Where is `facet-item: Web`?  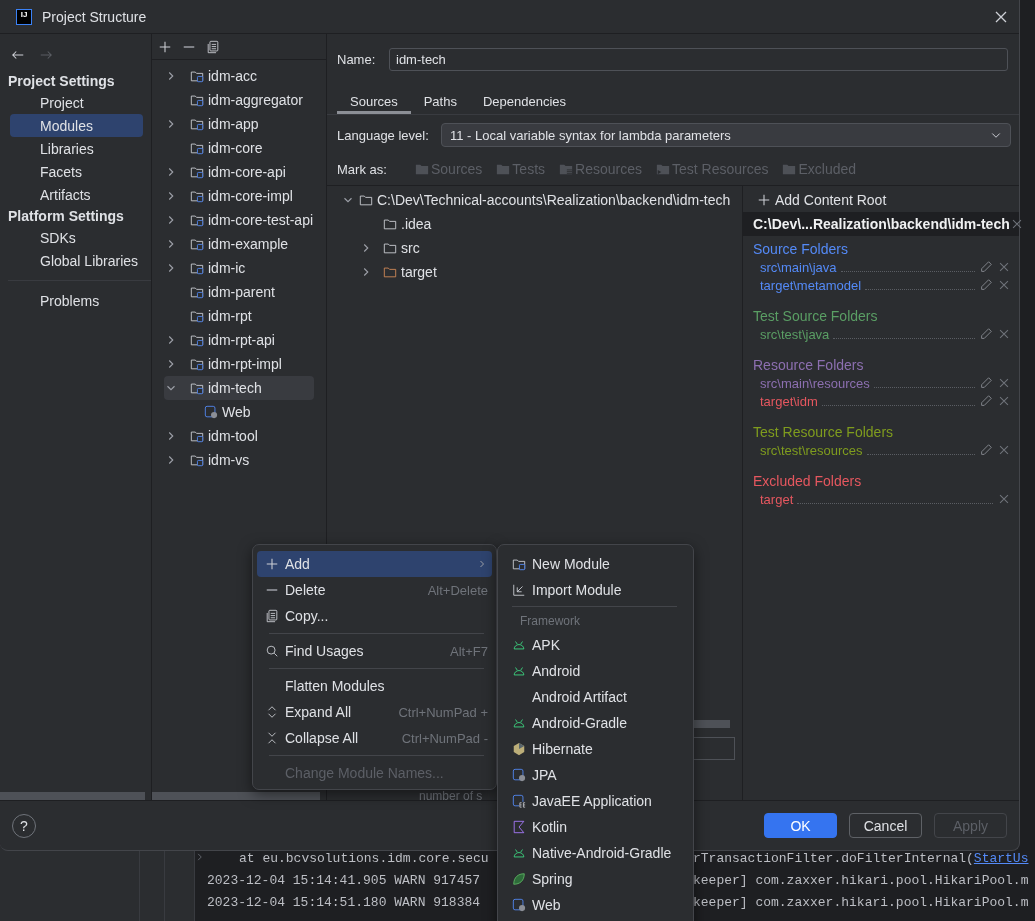 facet-item: Web is located at coordinates (239, 412).